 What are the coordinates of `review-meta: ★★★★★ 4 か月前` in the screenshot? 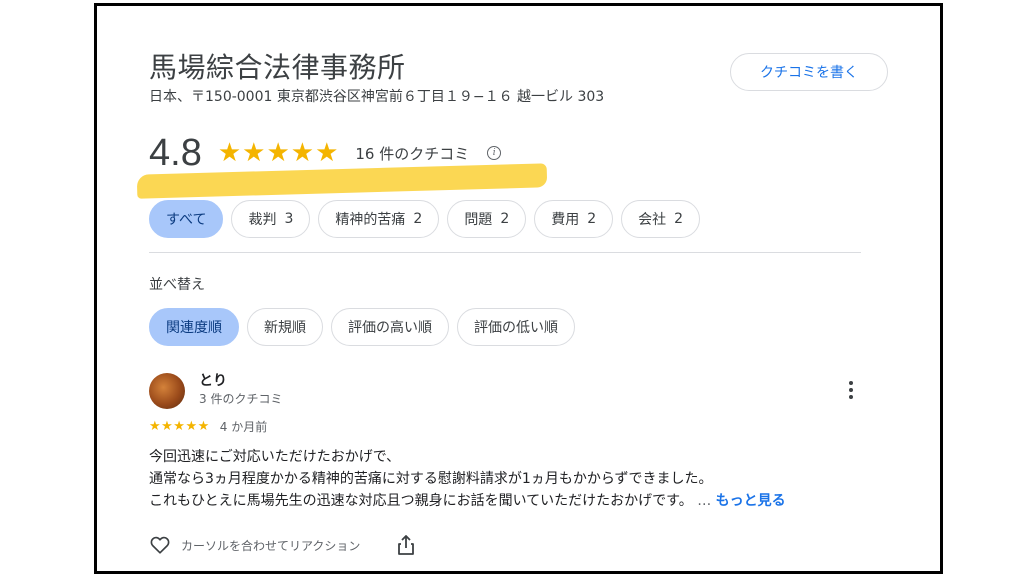 It's located at (208, 426).